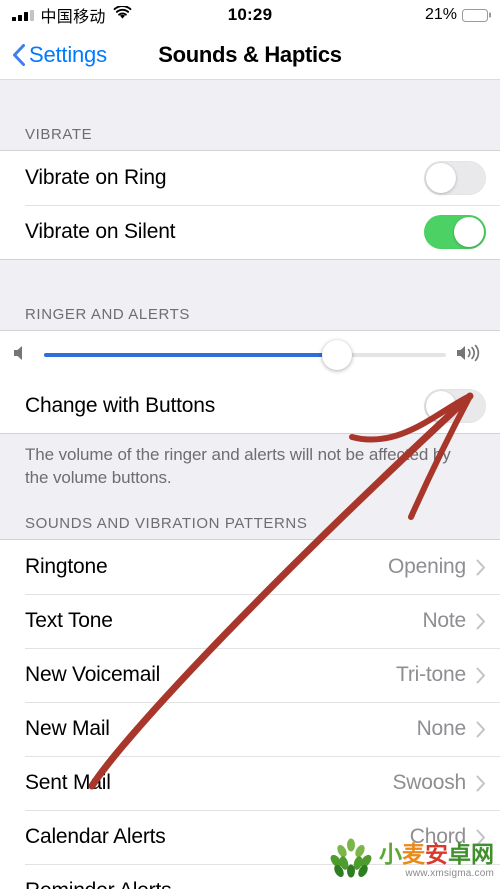 This screenshot has height=889, width=500. What do you see at coordinates (250, 232) in the screenshot?
I see `row-vibrate-on-silent: Vibrate on Silent` at bounding box center [250, 232].